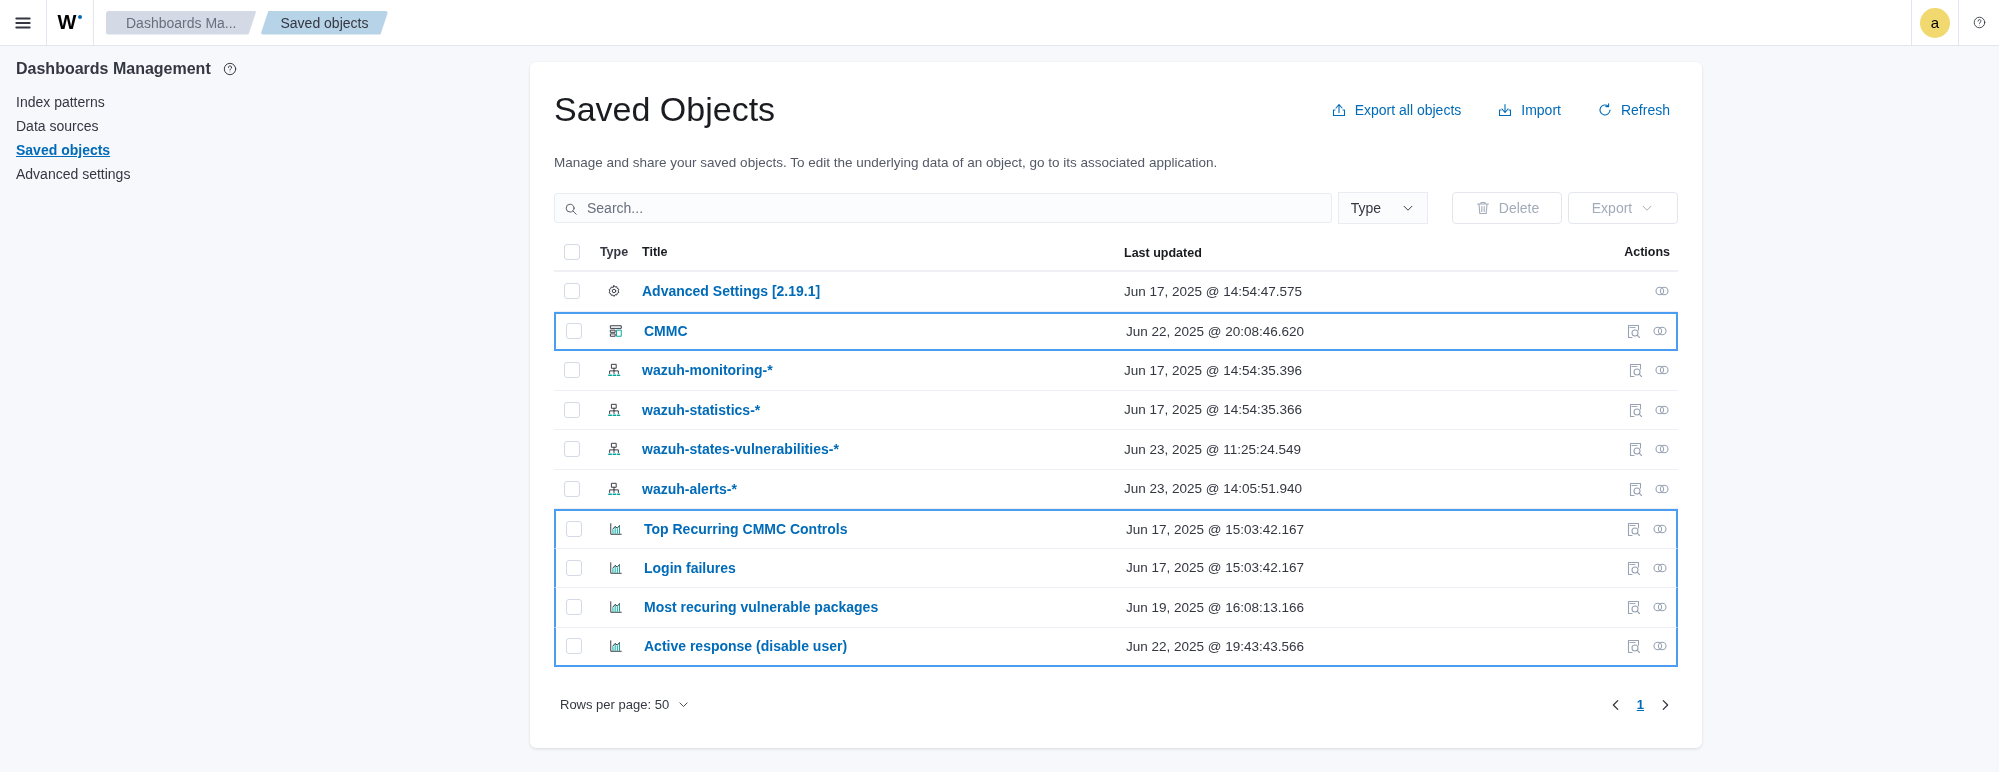 The image size is (1999, 772). What do you see at coordinates (1215, 646) in the screenshot?
I see `table-cell: Jun 22, 2025 @ 19:43:43.566` at bounding box center [1215, 646].